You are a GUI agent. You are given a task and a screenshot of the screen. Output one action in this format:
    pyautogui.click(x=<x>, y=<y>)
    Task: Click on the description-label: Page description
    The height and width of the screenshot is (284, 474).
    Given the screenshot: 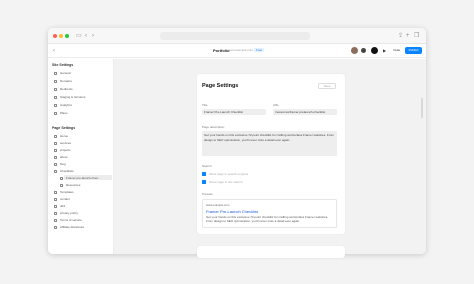 What is the action you would take?
    pyautogui.click(x=213, y=127)
    